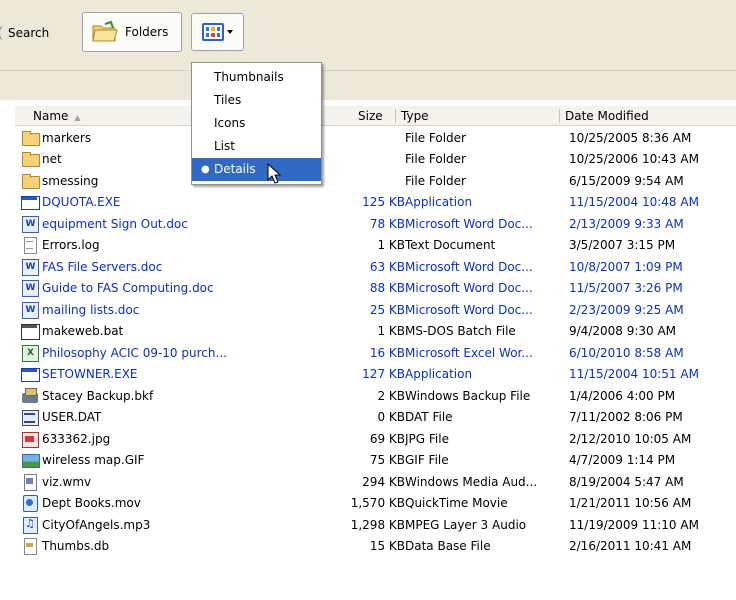 The width and height of the screenshot is (736, 600). I want to click on file-name-cell: Errors.log, so click(60, 246).